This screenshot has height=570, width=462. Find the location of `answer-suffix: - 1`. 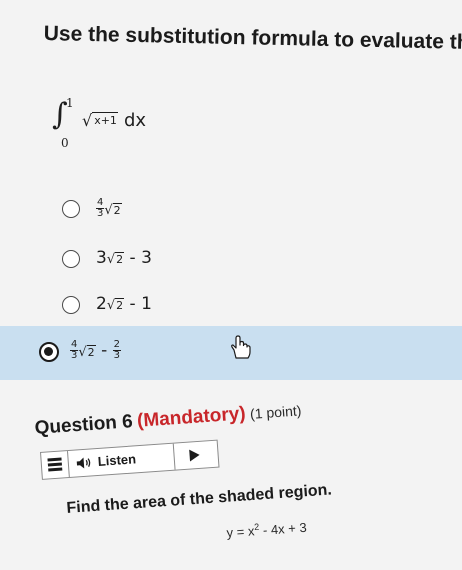

answer-suffix: - 1 is located at coordinates (140, 304).